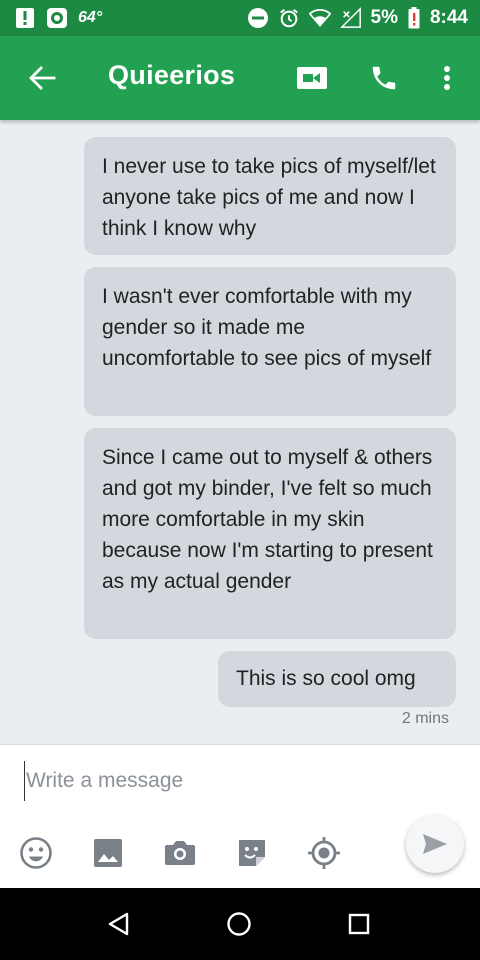 The image size is (480, 960). I want to click on phone-call-button, so click(384, 78).